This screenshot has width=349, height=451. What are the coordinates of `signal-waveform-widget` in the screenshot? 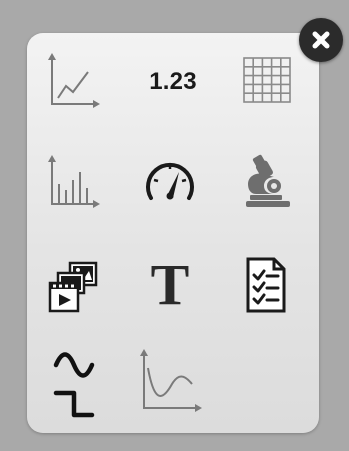 It's located at (74, 385).